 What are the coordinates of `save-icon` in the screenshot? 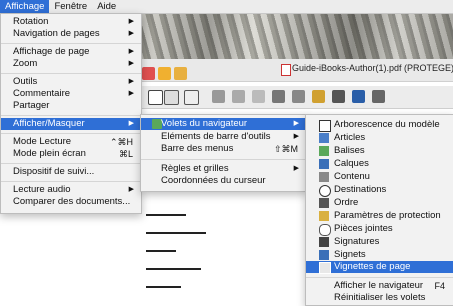 It's located at (171, 97).